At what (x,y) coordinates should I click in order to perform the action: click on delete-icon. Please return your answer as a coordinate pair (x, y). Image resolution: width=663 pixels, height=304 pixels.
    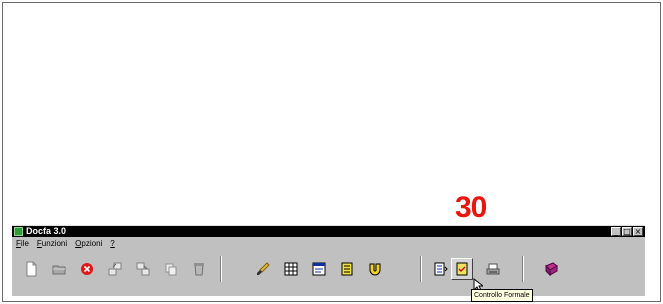
    Looking at the image, I should click on (87, 269).